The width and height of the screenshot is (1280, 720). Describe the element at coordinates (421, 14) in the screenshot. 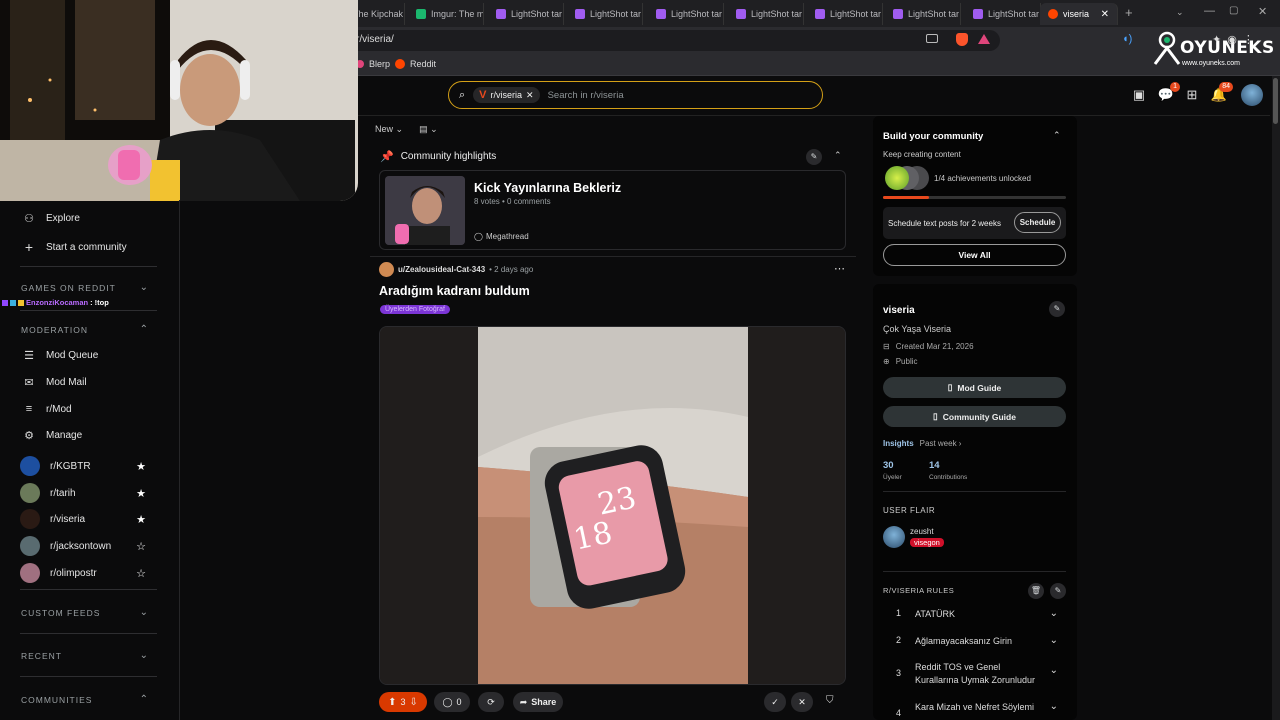

I see `tab-favicon-icon` at that location.